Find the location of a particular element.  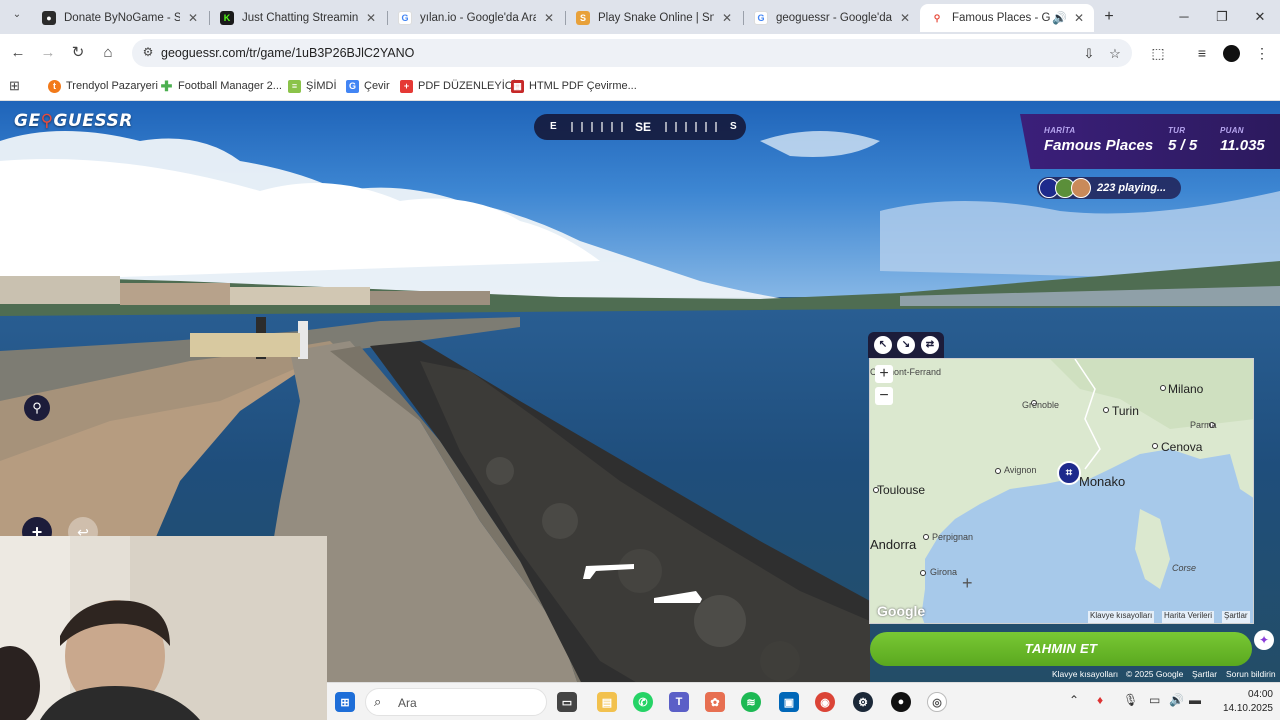

tab-kick: K Just Chatting Streaming - ✕ is located at coordinates (298, 18).